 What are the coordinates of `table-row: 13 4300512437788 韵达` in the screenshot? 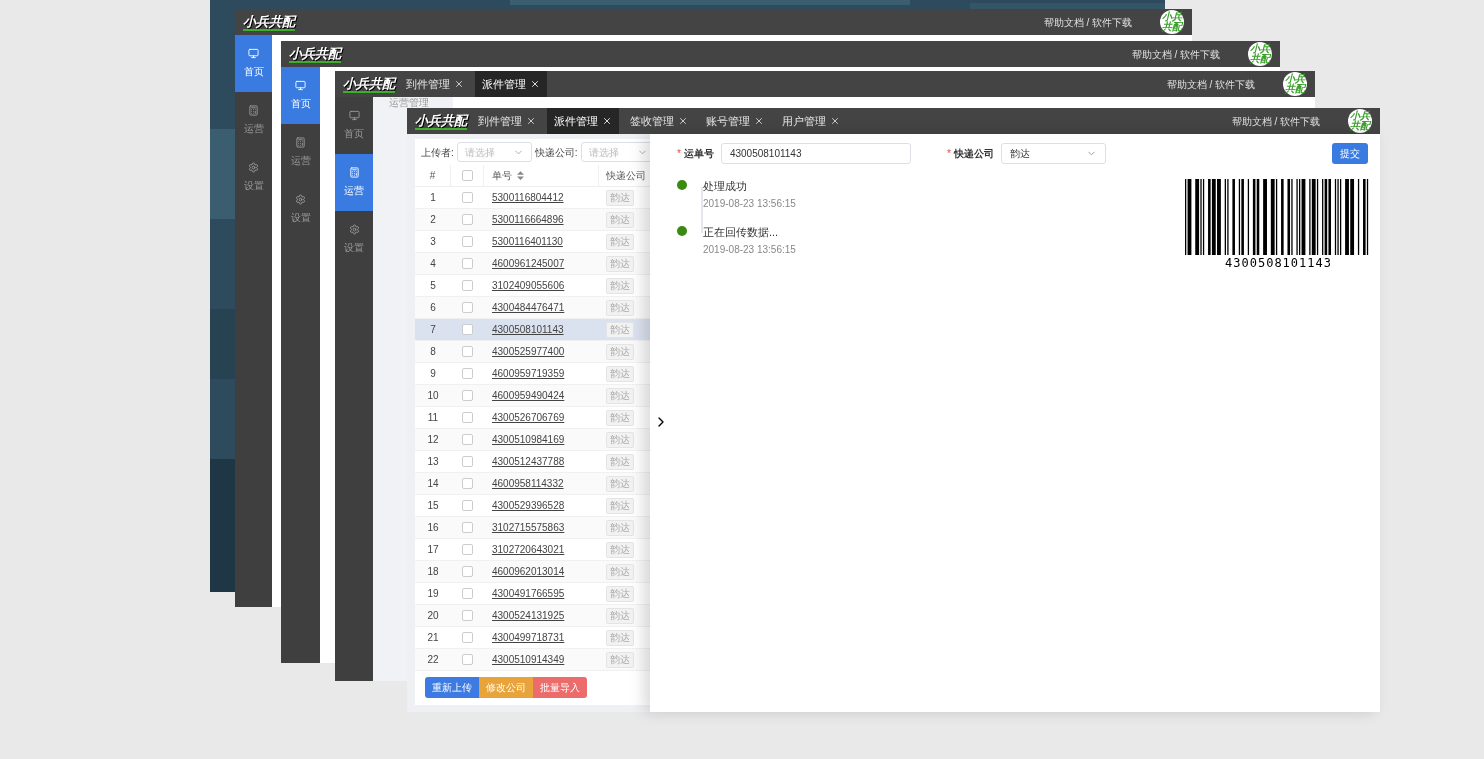 It's located at (532, 462).